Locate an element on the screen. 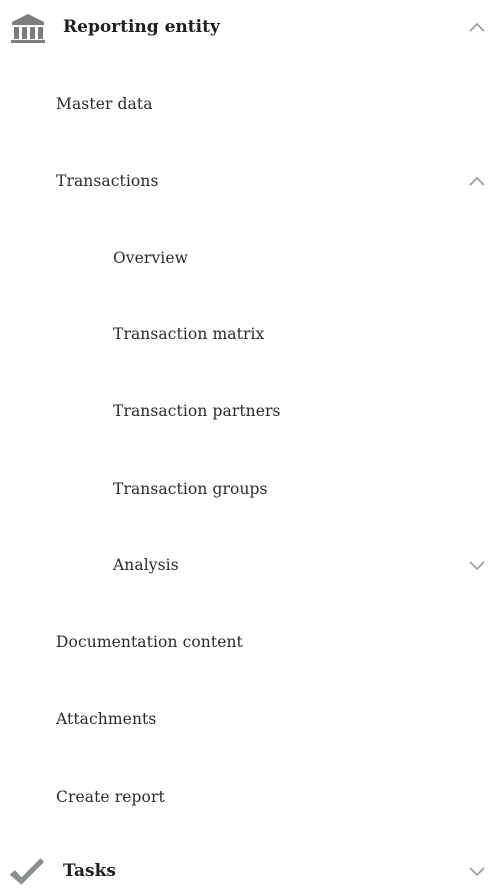 The height and width of the screenshot is (893, 489). nav-item-master-data: Master data is located at coordinates (244, 104).